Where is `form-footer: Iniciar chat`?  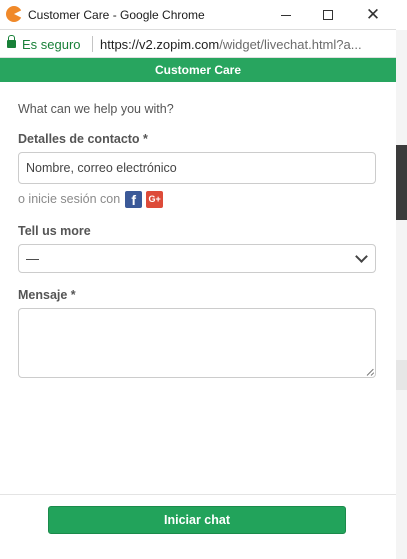
form-footer: Iniciar chat is located at coordinates (198, 526).